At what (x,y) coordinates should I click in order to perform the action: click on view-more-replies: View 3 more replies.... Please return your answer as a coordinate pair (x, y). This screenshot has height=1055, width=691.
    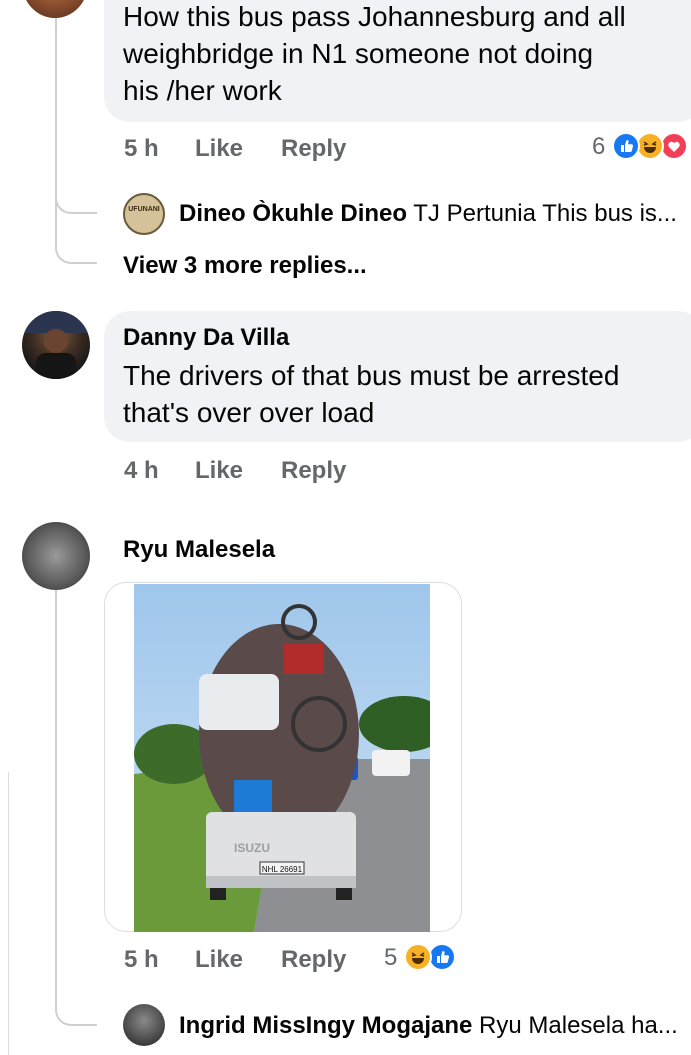
    Looking at the image, I should click on (245, 266).